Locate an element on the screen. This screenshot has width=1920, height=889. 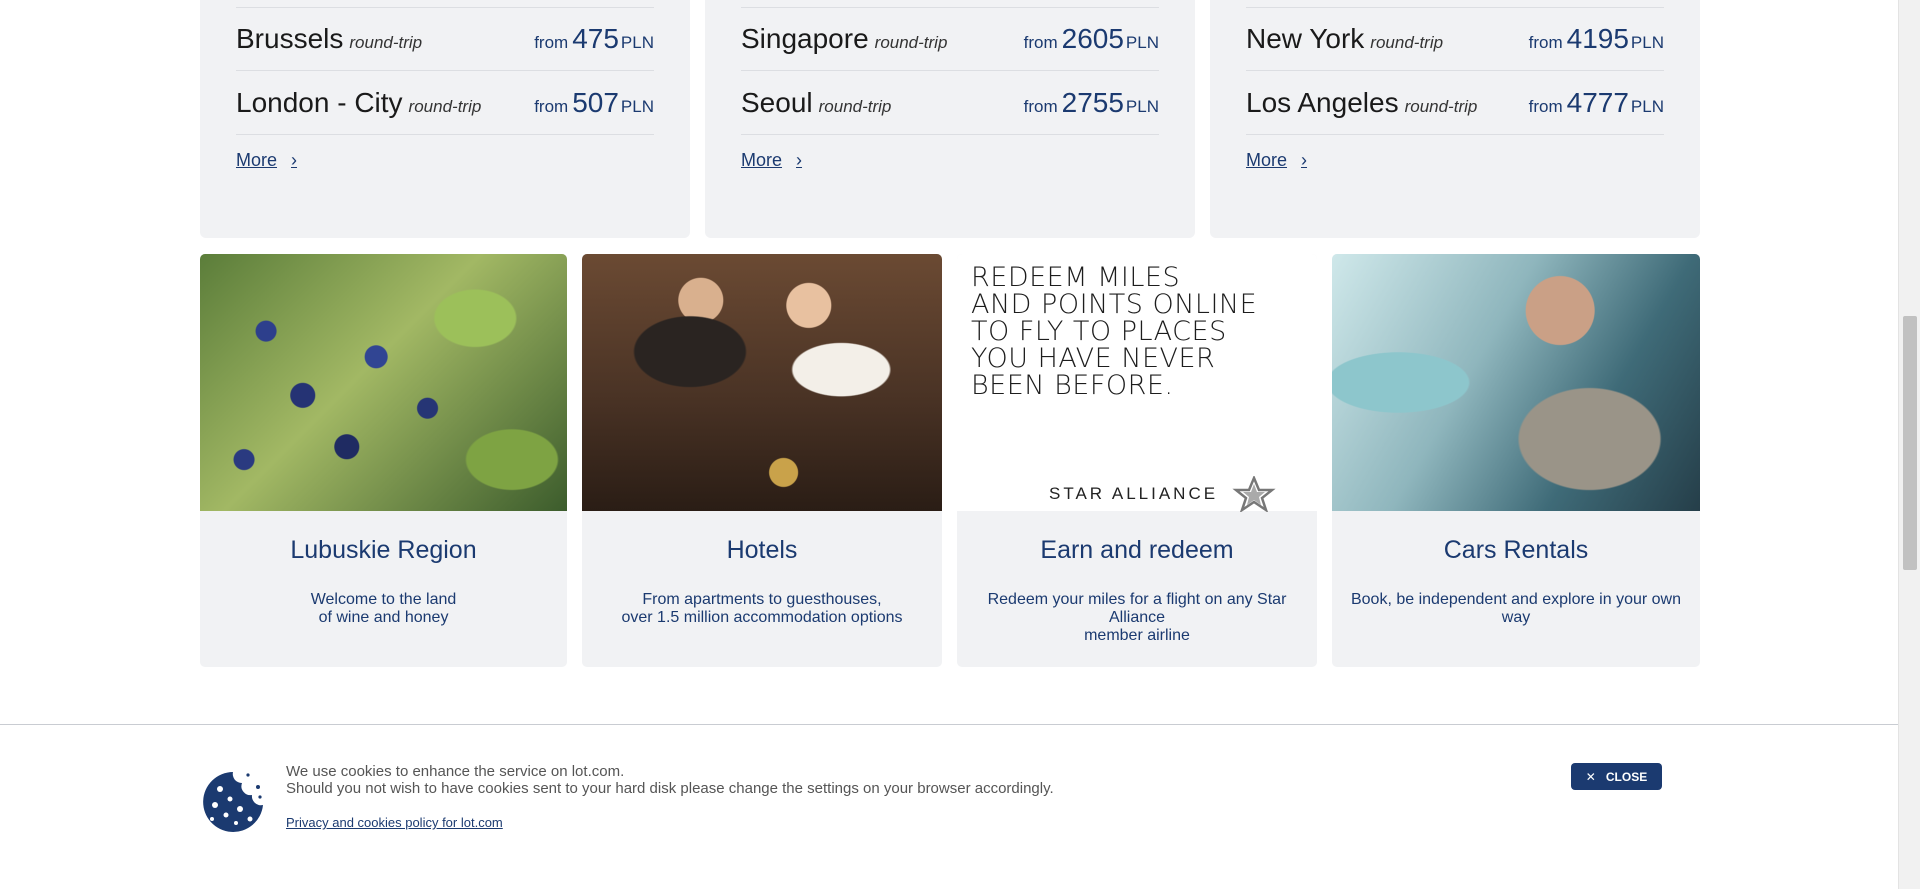
car-rental-image is located at coordinates (1516, 382).